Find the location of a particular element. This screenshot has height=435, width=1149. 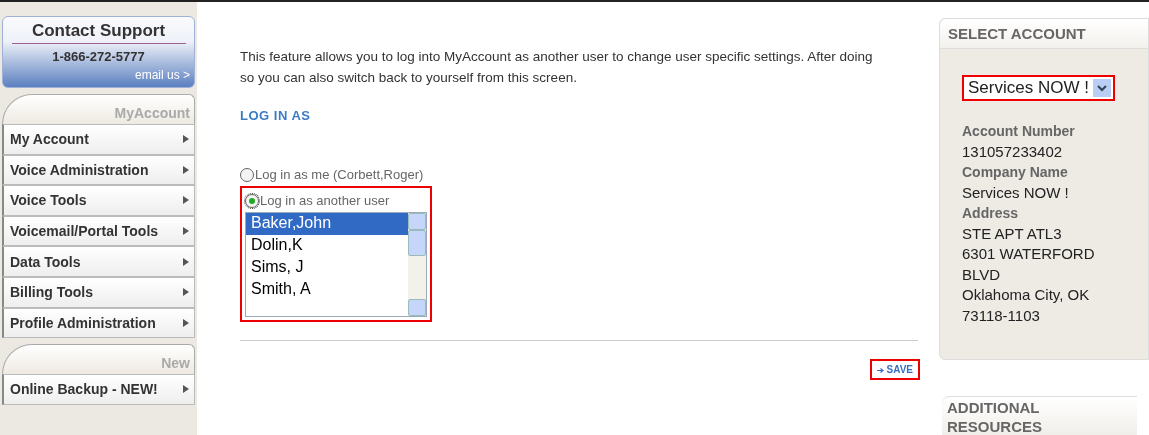

field-value: 131057233402 is located at coordinates (1013, 151).